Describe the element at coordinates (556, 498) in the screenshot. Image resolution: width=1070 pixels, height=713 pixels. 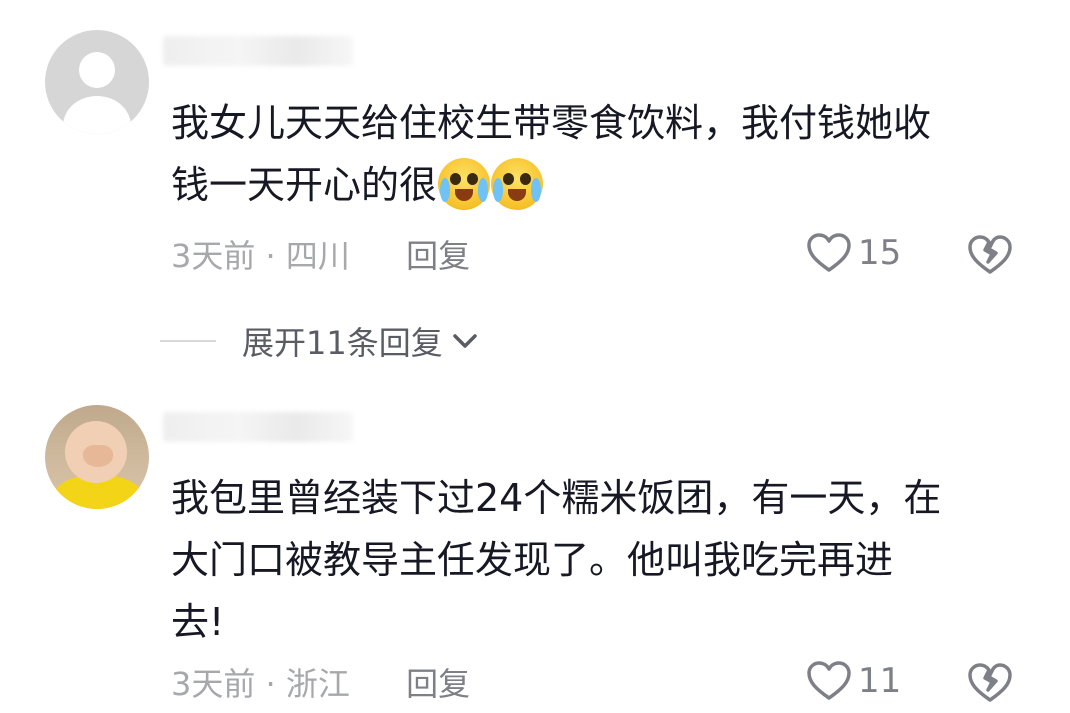
I see `comment-text-line: 我包里曾经装下过24个糯米饭团，有一天，在` at that location.